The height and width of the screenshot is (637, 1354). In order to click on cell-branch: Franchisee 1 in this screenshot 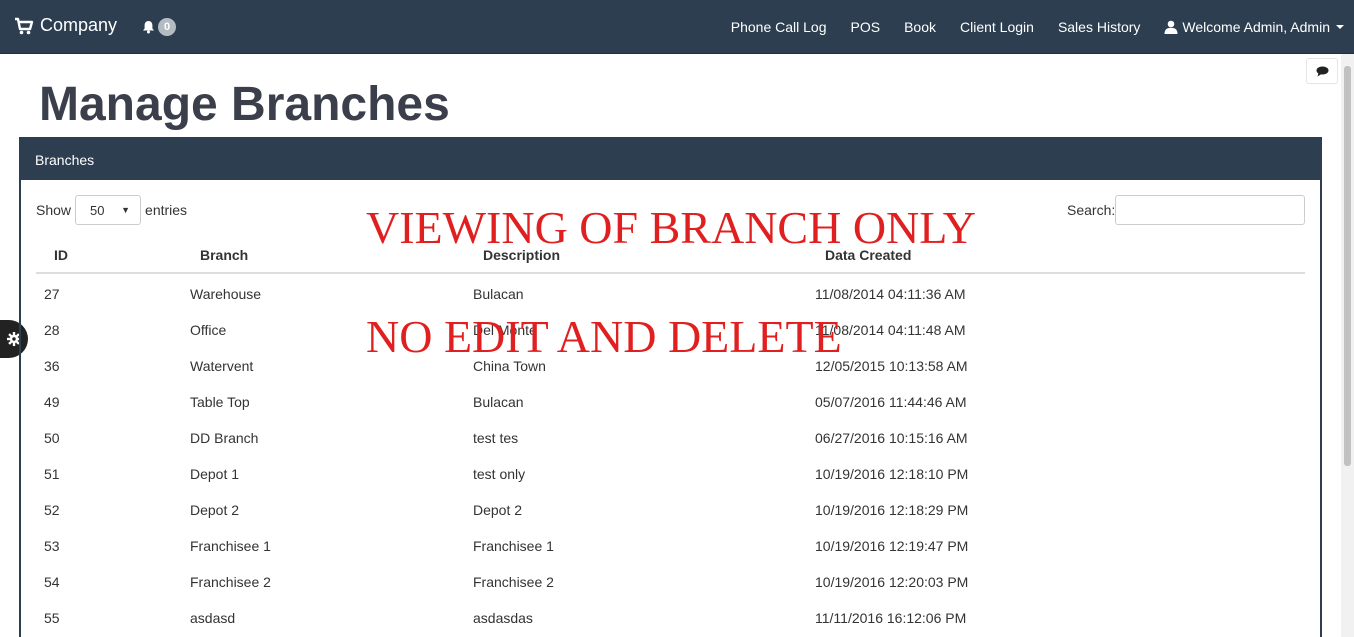, I will do `click(230, 546)`.